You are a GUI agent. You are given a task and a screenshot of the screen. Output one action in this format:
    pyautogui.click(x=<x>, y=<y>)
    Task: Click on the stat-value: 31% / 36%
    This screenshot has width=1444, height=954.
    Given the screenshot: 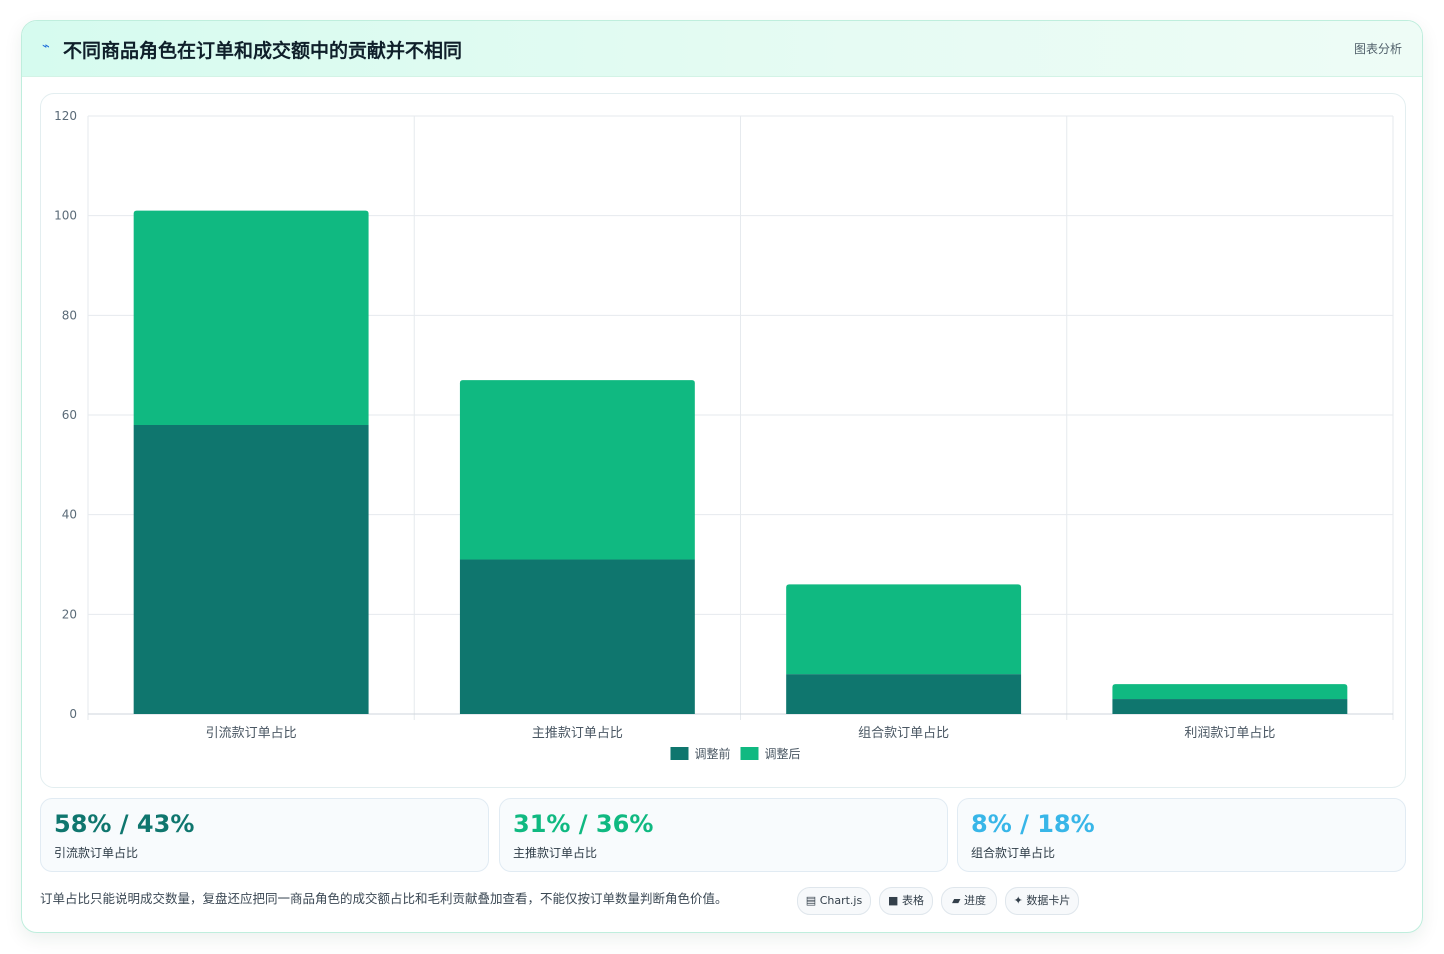 What is the action you would take?
    pyautogui.click(x=583, y=824)
    